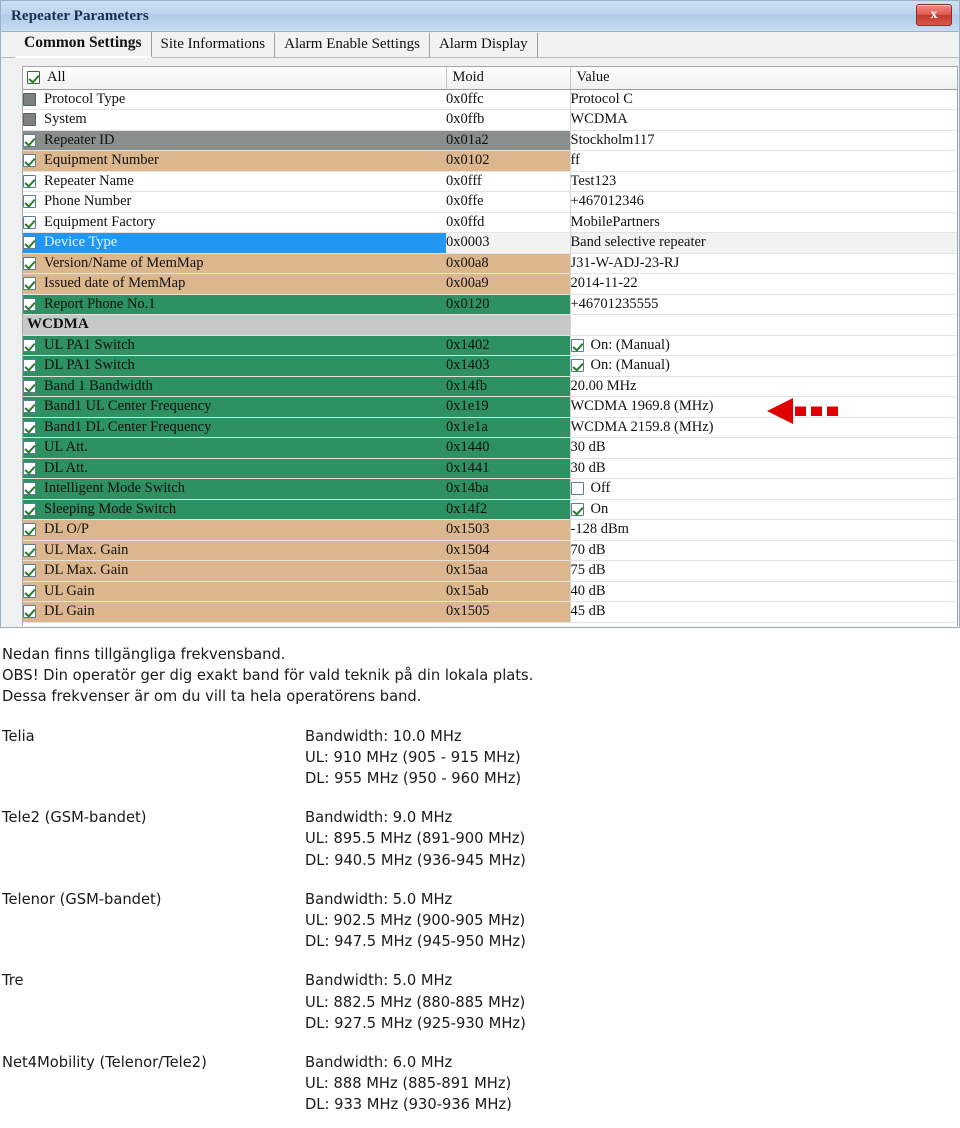 This screenshot has height=1128, width=960. What do you see at coordinates (490, 530) in the screenshot?
I see `table-row: DL O/P 0x1503 -128 dBm` at bounding box center [490, 530].